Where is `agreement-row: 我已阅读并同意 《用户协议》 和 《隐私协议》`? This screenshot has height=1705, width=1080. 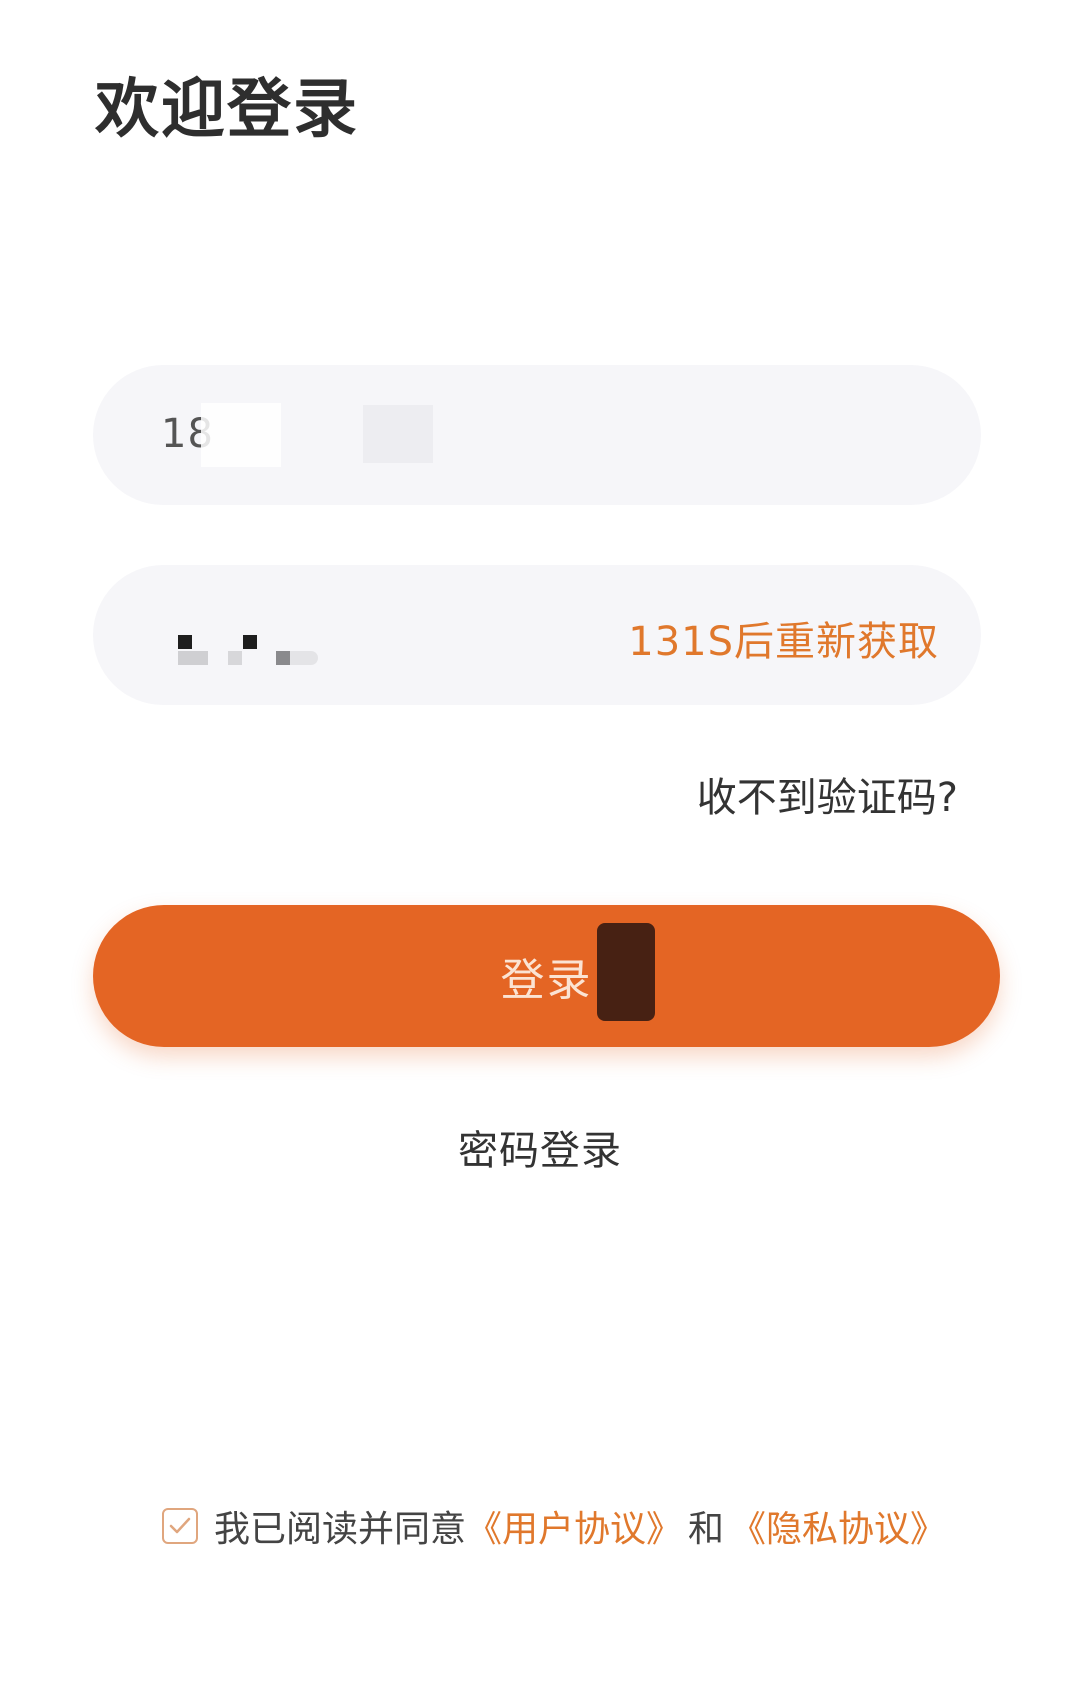 agreement-row: 我已阅读并同意 《用户协议》 和 《隐私协议》 is located at coordinates (554, 1526).